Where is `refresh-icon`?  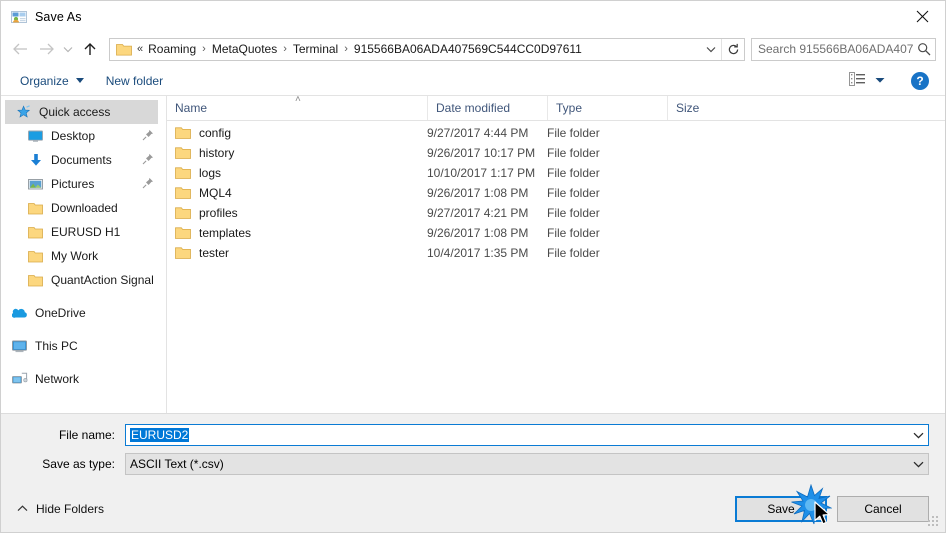
refresh-icon is located at coordinates (732, 49).